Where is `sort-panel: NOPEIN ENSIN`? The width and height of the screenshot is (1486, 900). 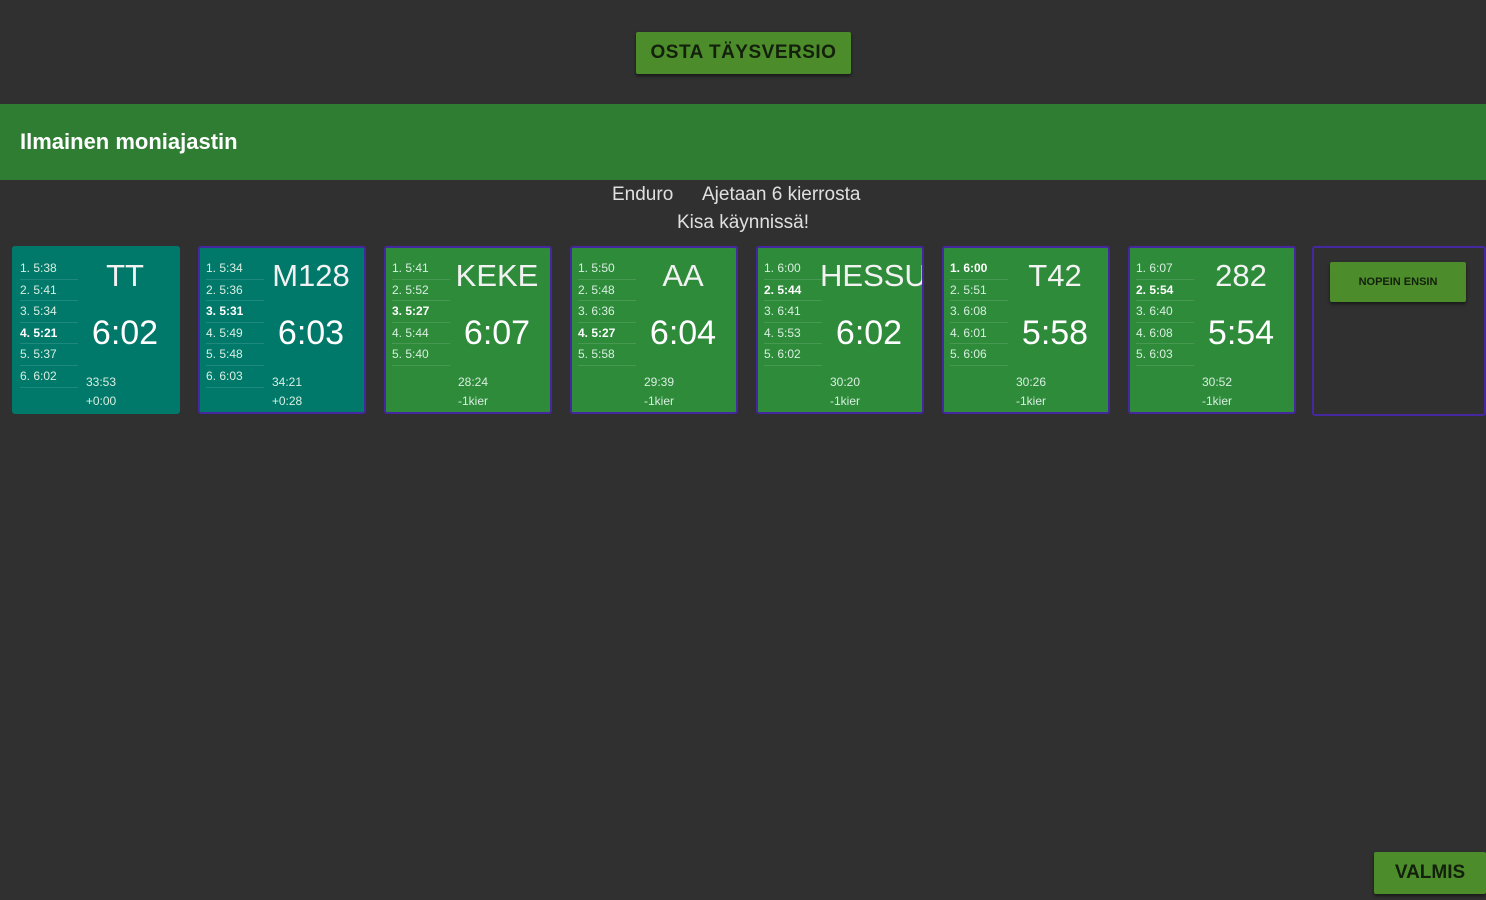 sort-panel: NOPEIN ENSIN is located at coordinates (1399, 331).